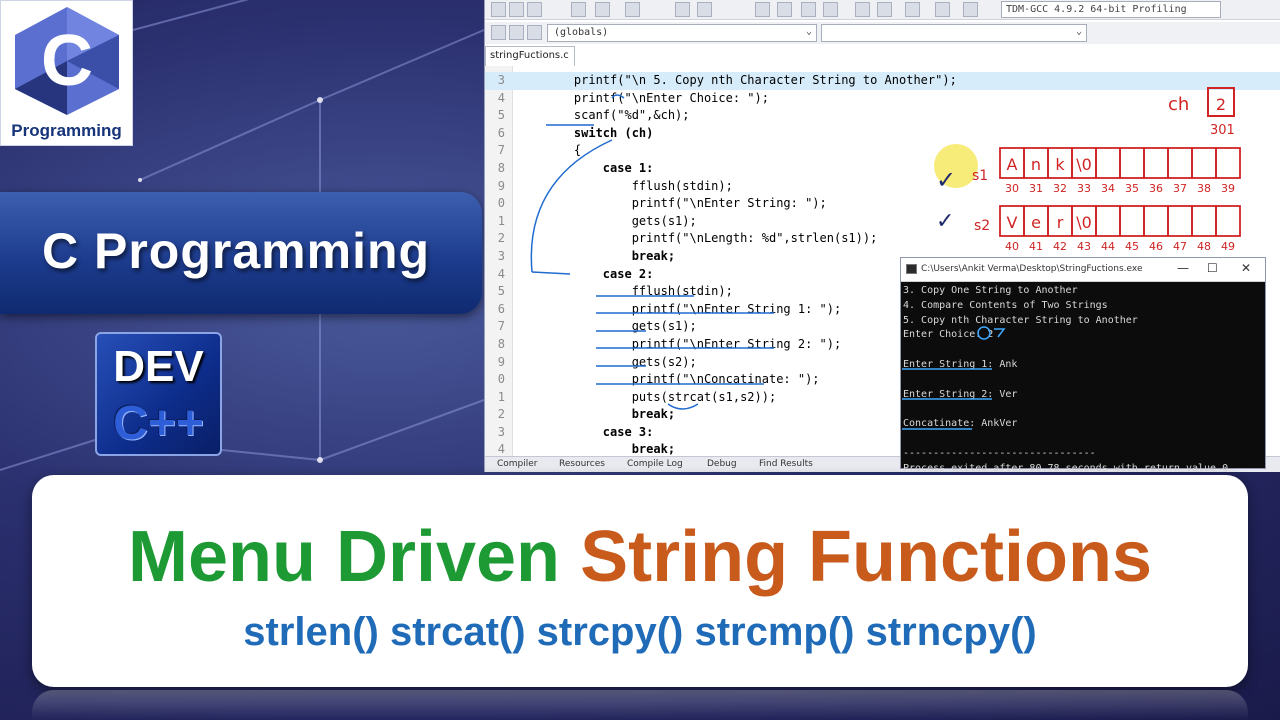  What do you see at coordinates (960, 424) in the screenshot?
I see `console-line: Concatinate: AnkVer` at bounding box center [960, 424].